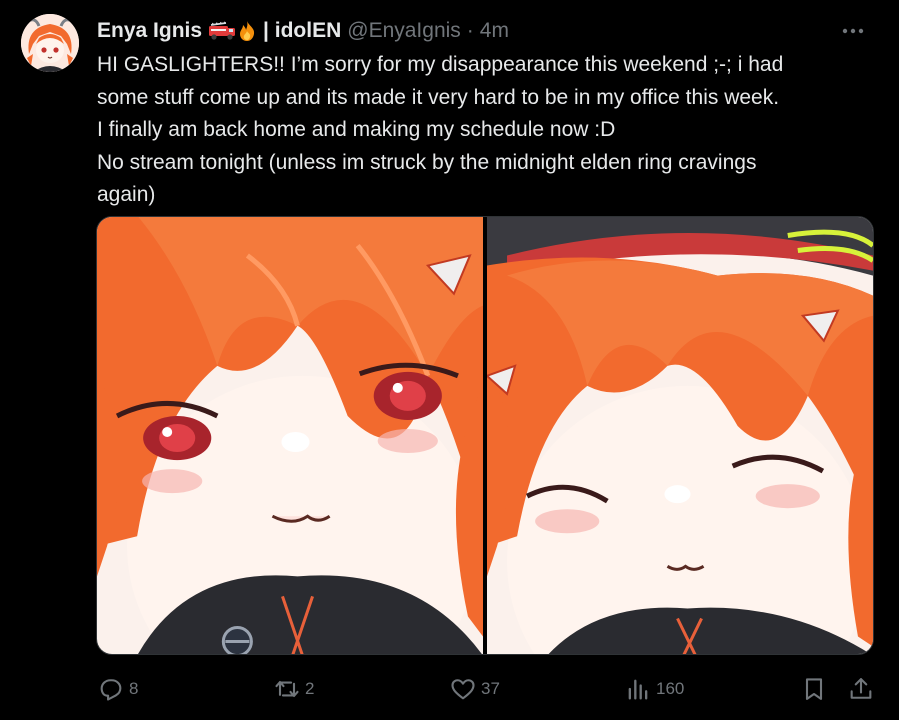  I want to click on reply-button: 8, so click(117, 689).